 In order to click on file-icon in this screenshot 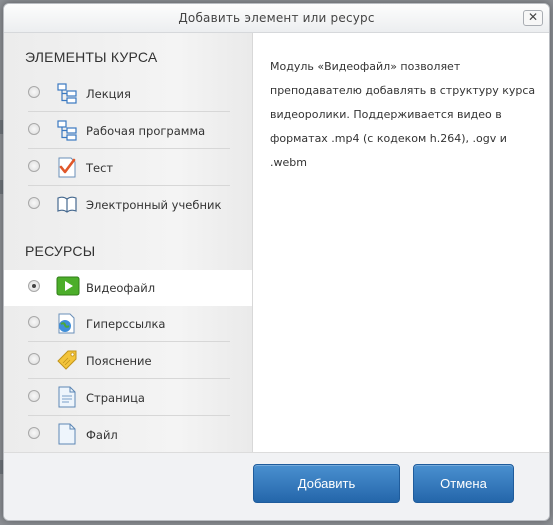, I will do `click(67, 434)`.